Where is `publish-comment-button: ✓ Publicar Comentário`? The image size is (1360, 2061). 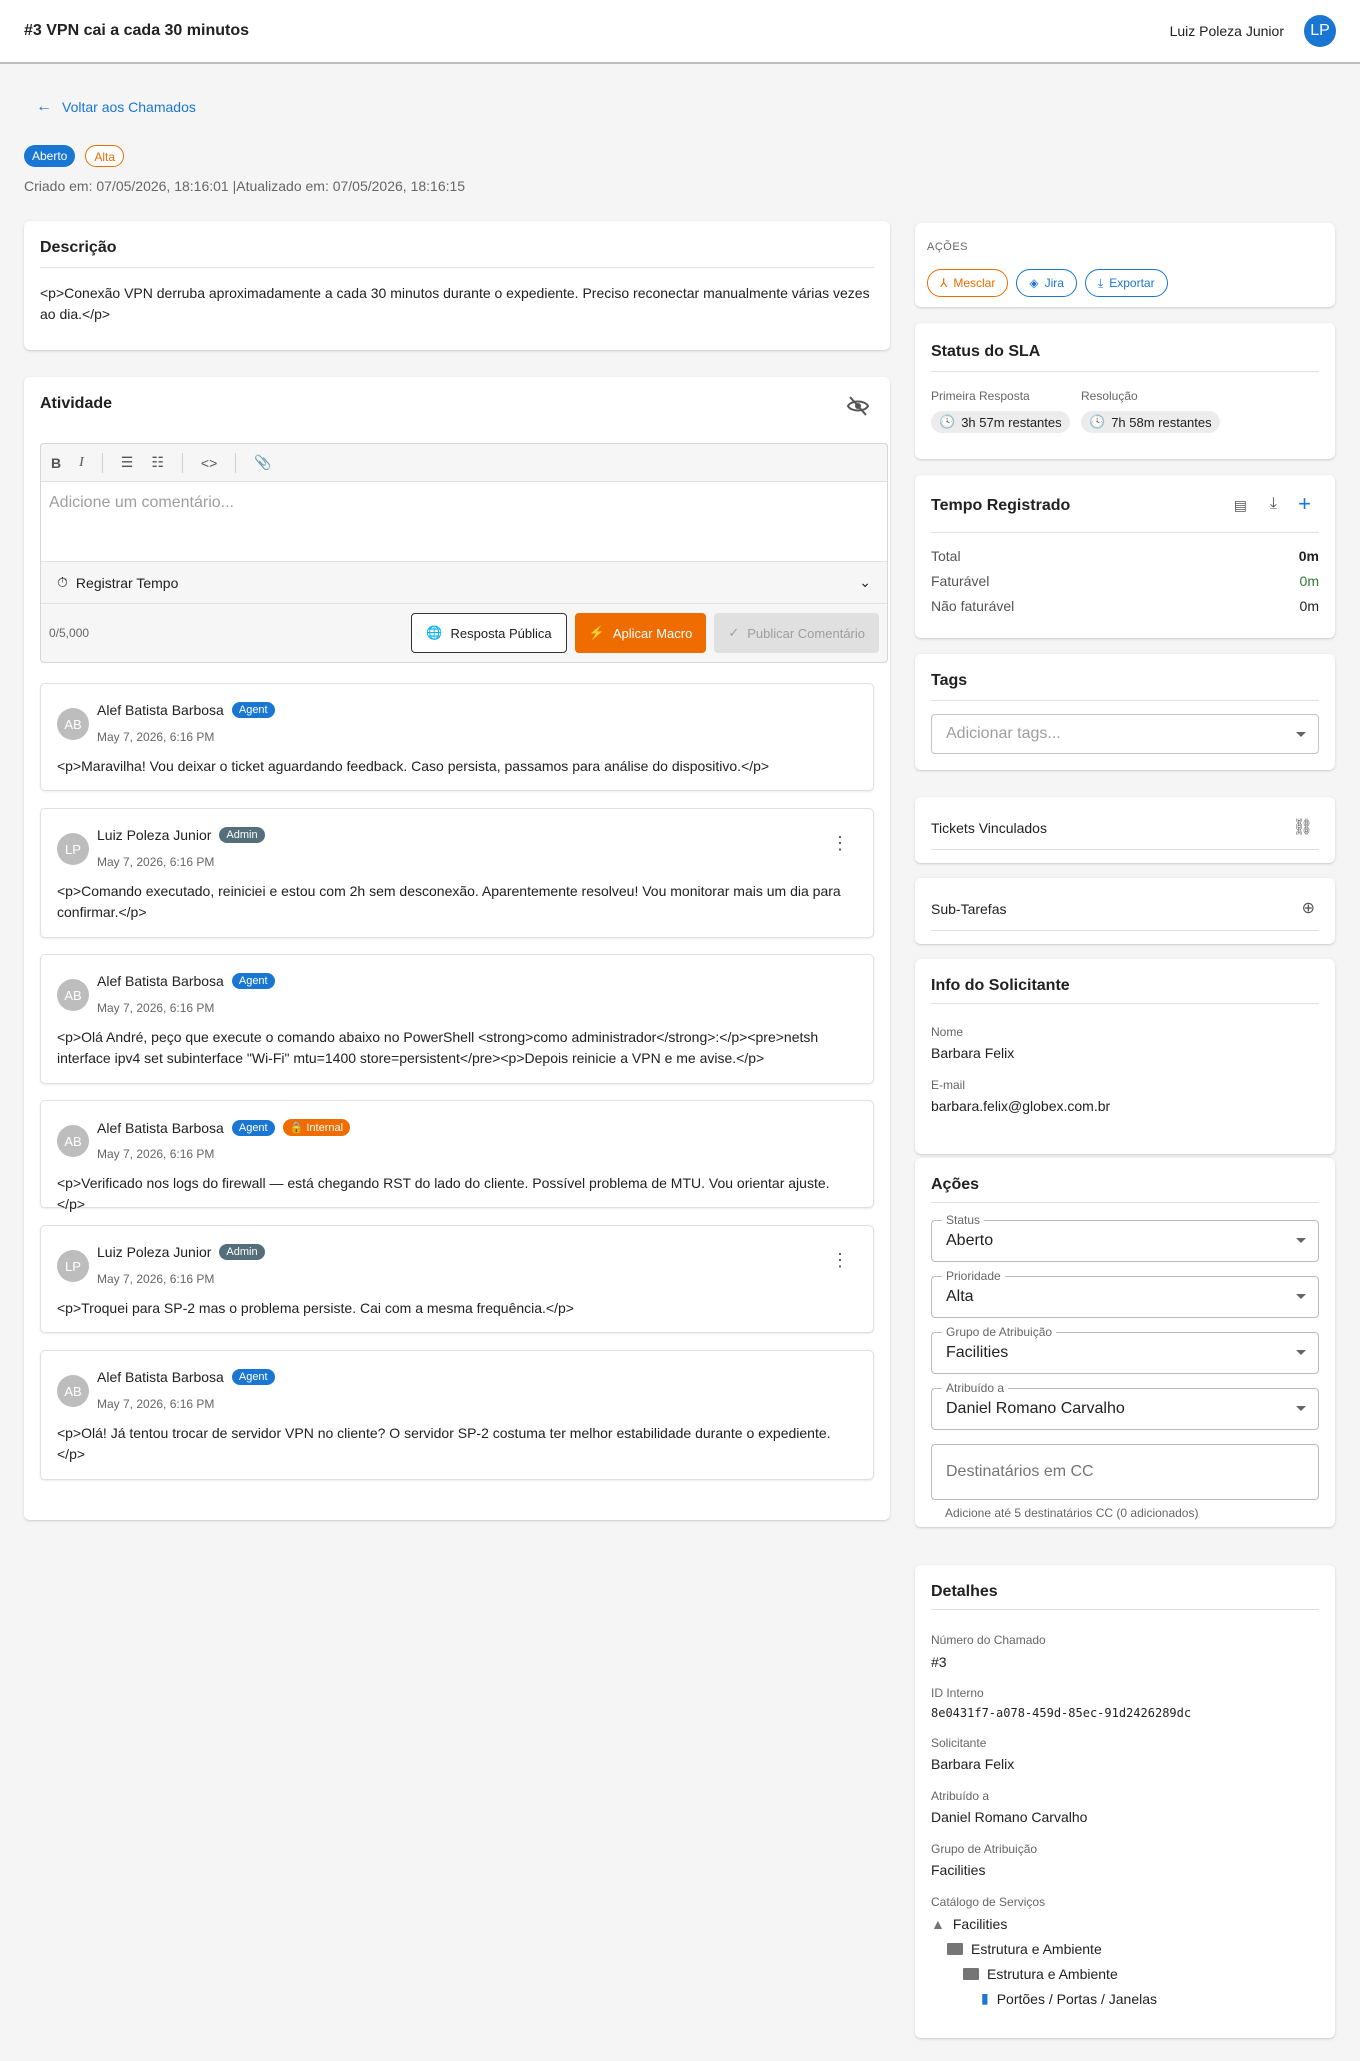
publish-comment-button: ✓ Publicar Comentário is located at coordinates (796, 633).